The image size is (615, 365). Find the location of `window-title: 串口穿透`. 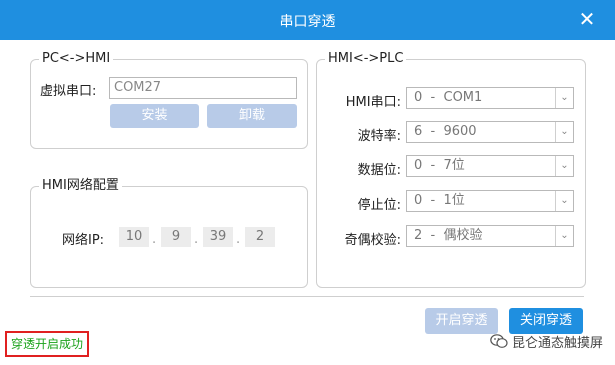

window-title: 串口穿透 is located at coordinates (307, 22).